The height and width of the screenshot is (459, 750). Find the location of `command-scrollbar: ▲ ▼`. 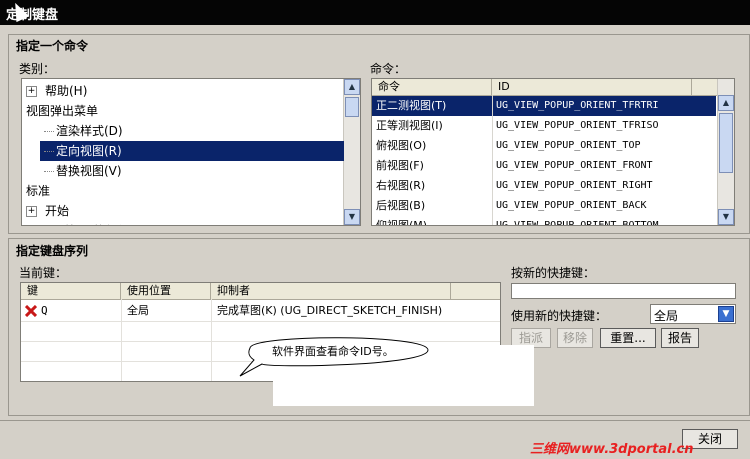

command-scrollbar: ▲ ▼ is located at coordinates (725, 152).